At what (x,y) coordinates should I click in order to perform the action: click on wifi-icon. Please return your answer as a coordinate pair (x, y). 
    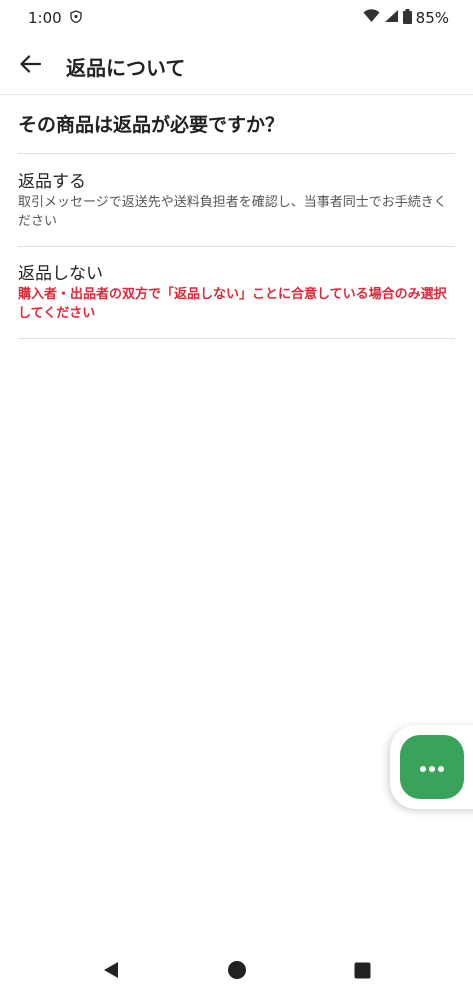
    Looking at the image, I should click on (371, 18).